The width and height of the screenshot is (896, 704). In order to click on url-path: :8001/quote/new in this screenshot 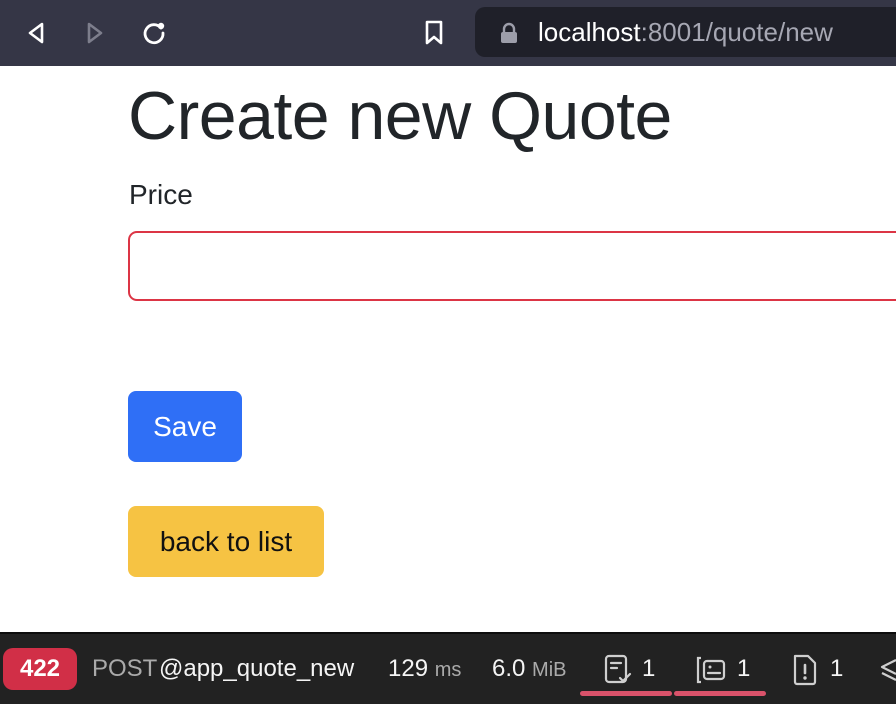, I will do `click(736, 32)`.